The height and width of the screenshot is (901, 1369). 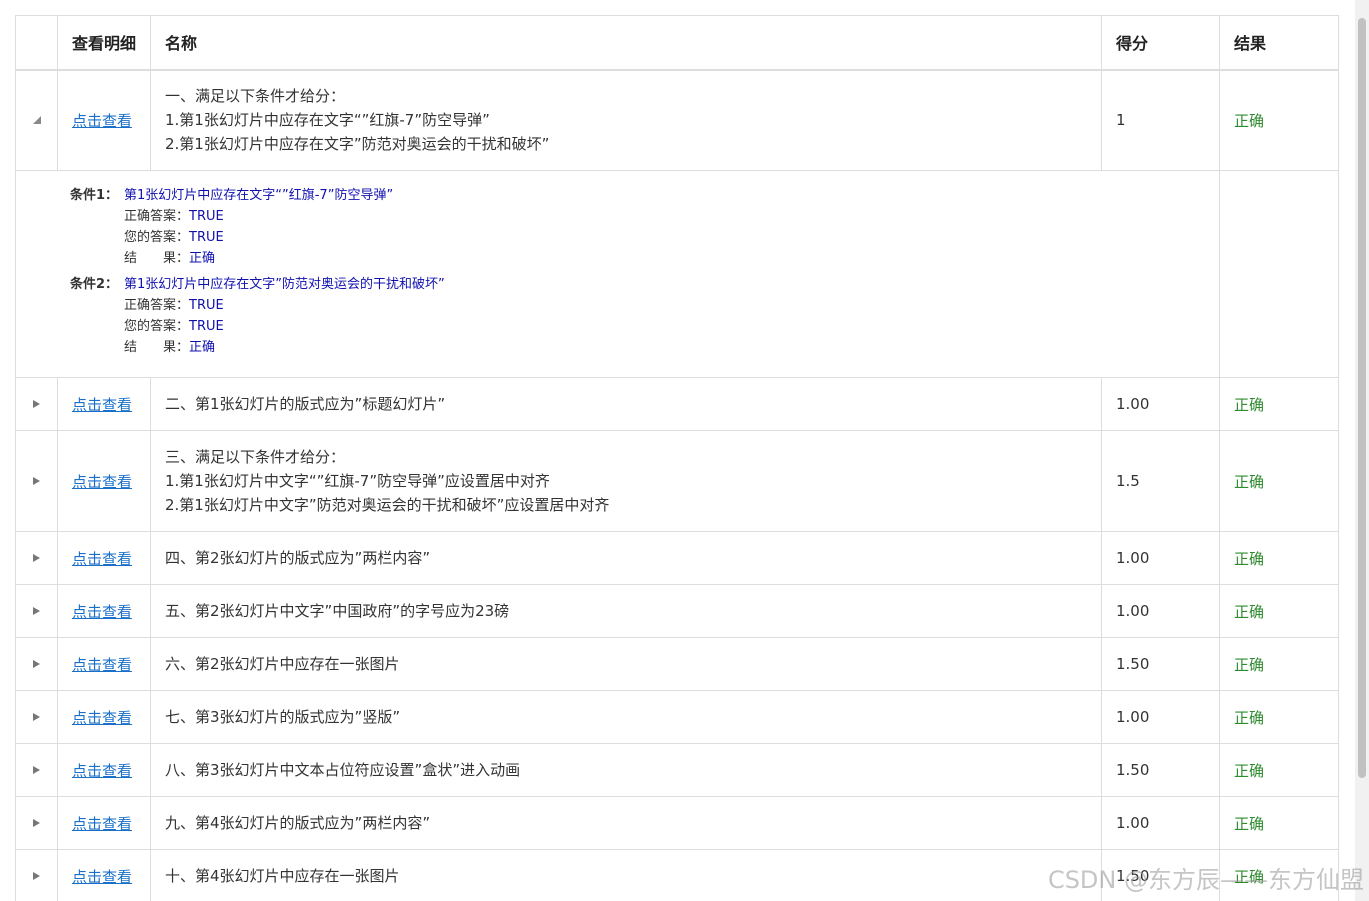 What do you see at coordinates (157, 258) in the screenshot?
I see `result-label: 结 果：` at bounding box center [157, 258].